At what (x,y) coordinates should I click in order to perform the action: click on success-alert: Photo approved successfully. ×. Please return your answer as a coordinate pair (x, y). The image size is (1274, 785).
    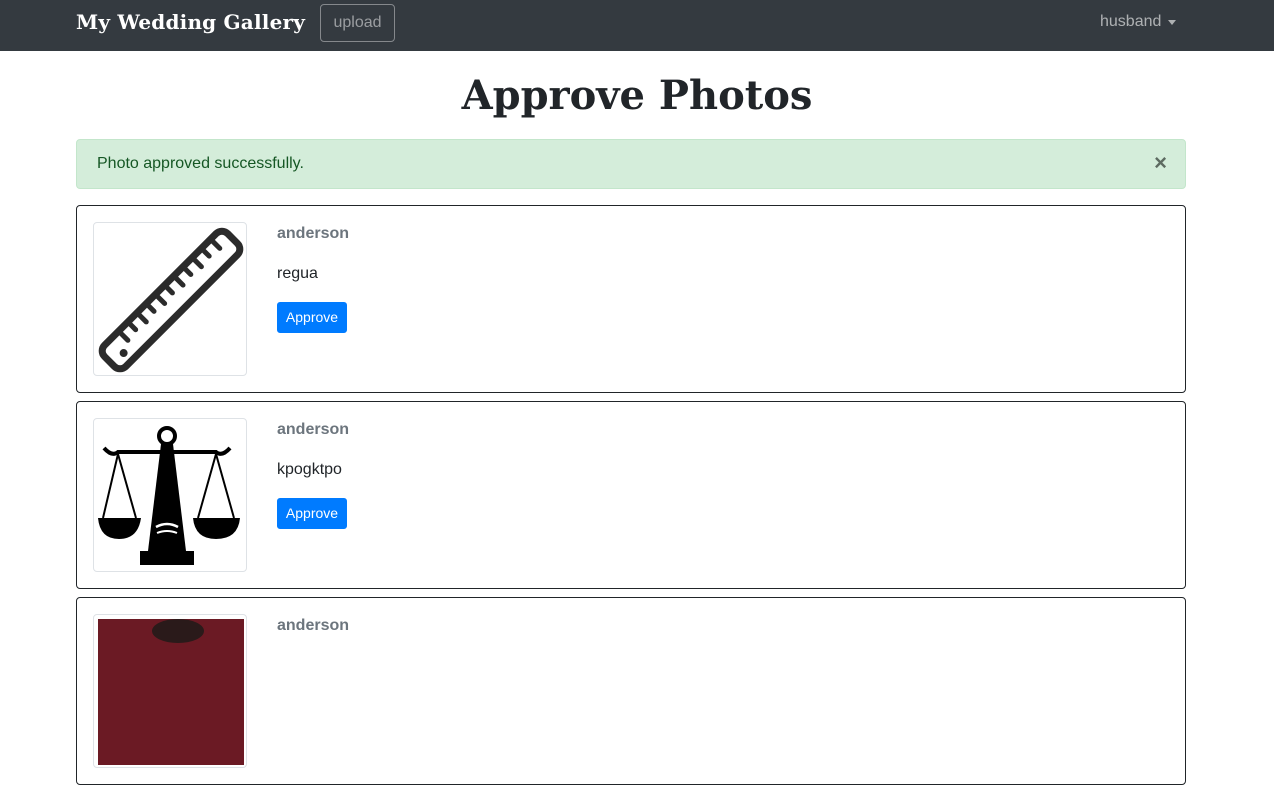
    Looking at the image, I should click on (631, 164).